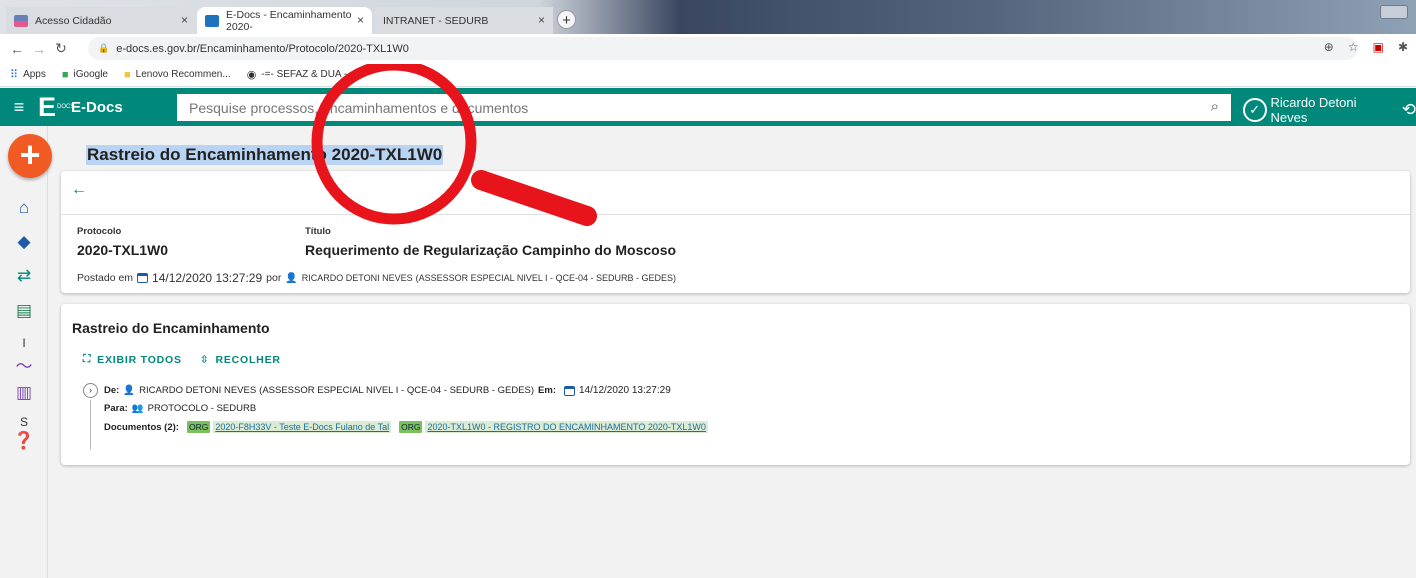 Image resolution: width=1416 pixels, height=578 pixels. Describe the element at coordinates (17, 49) in the screenshot. I see `back-icon: ←` at that location.